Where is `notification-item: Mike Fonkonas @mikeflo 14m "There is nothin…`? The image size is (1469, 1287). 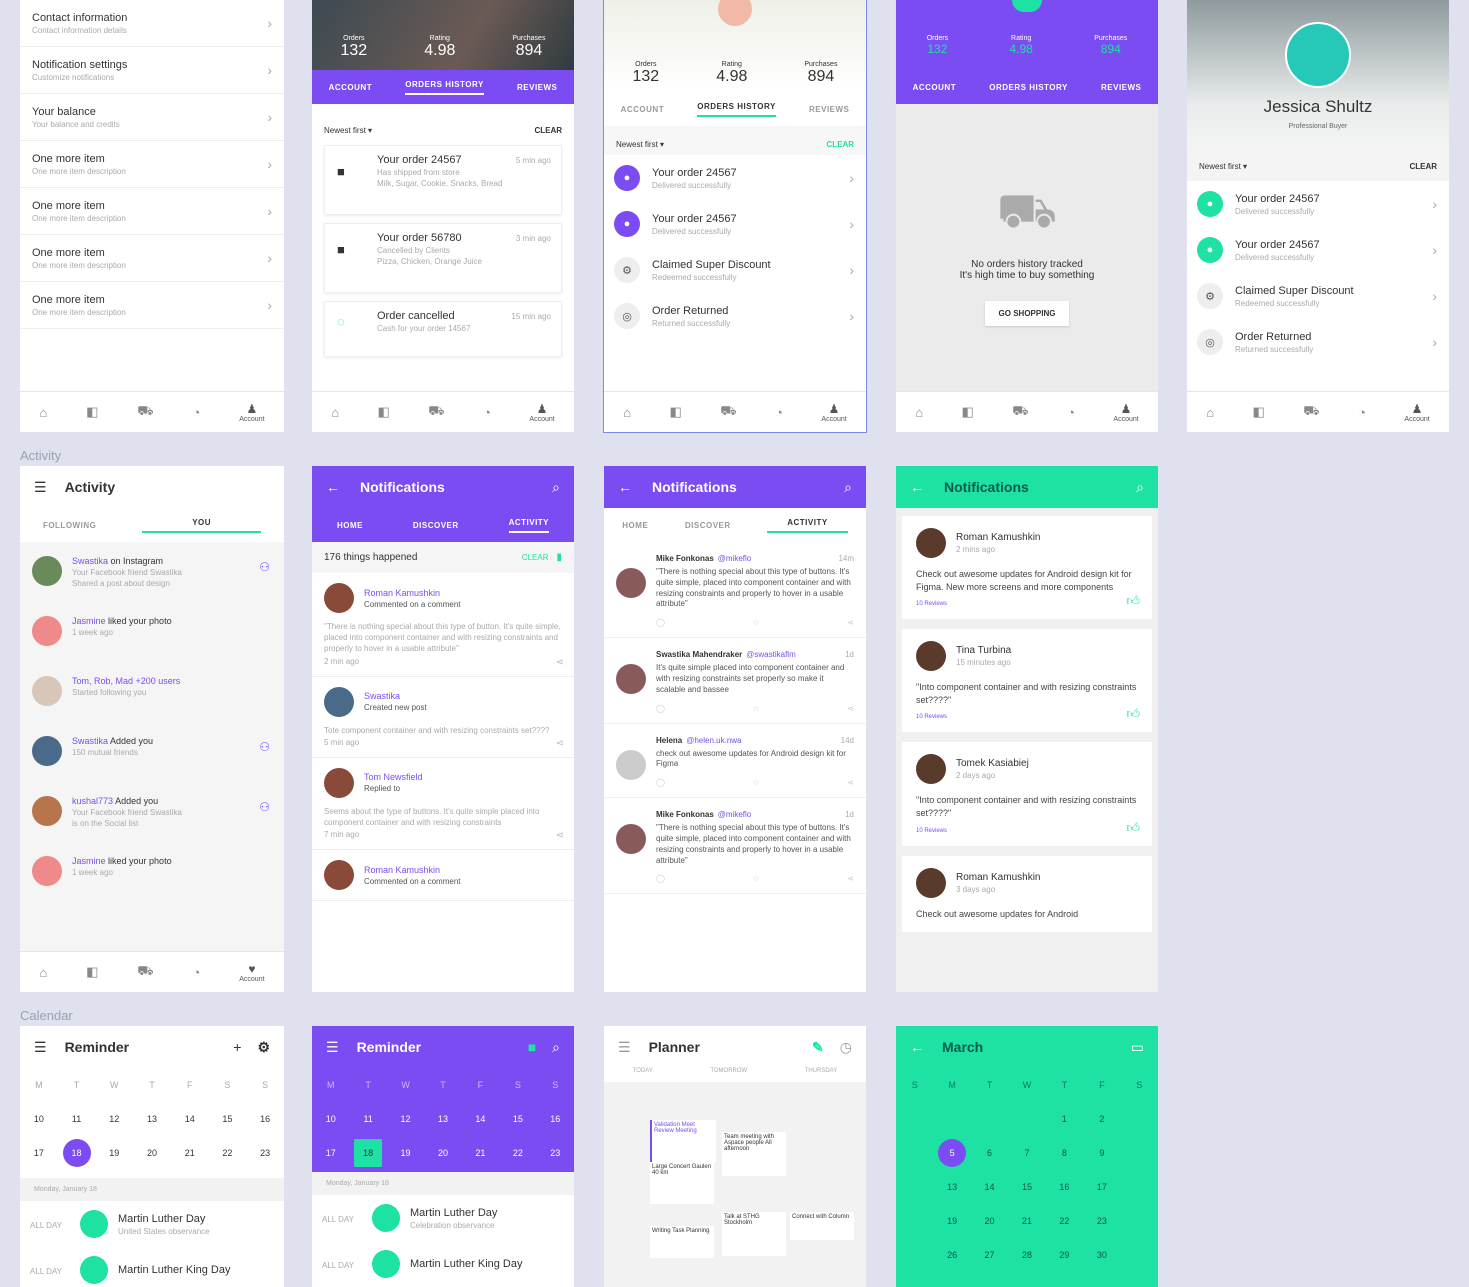 notification-item: Mike Fonkonas @mikeflo 14m "There is nothin… is located at coordinates (735, 590).